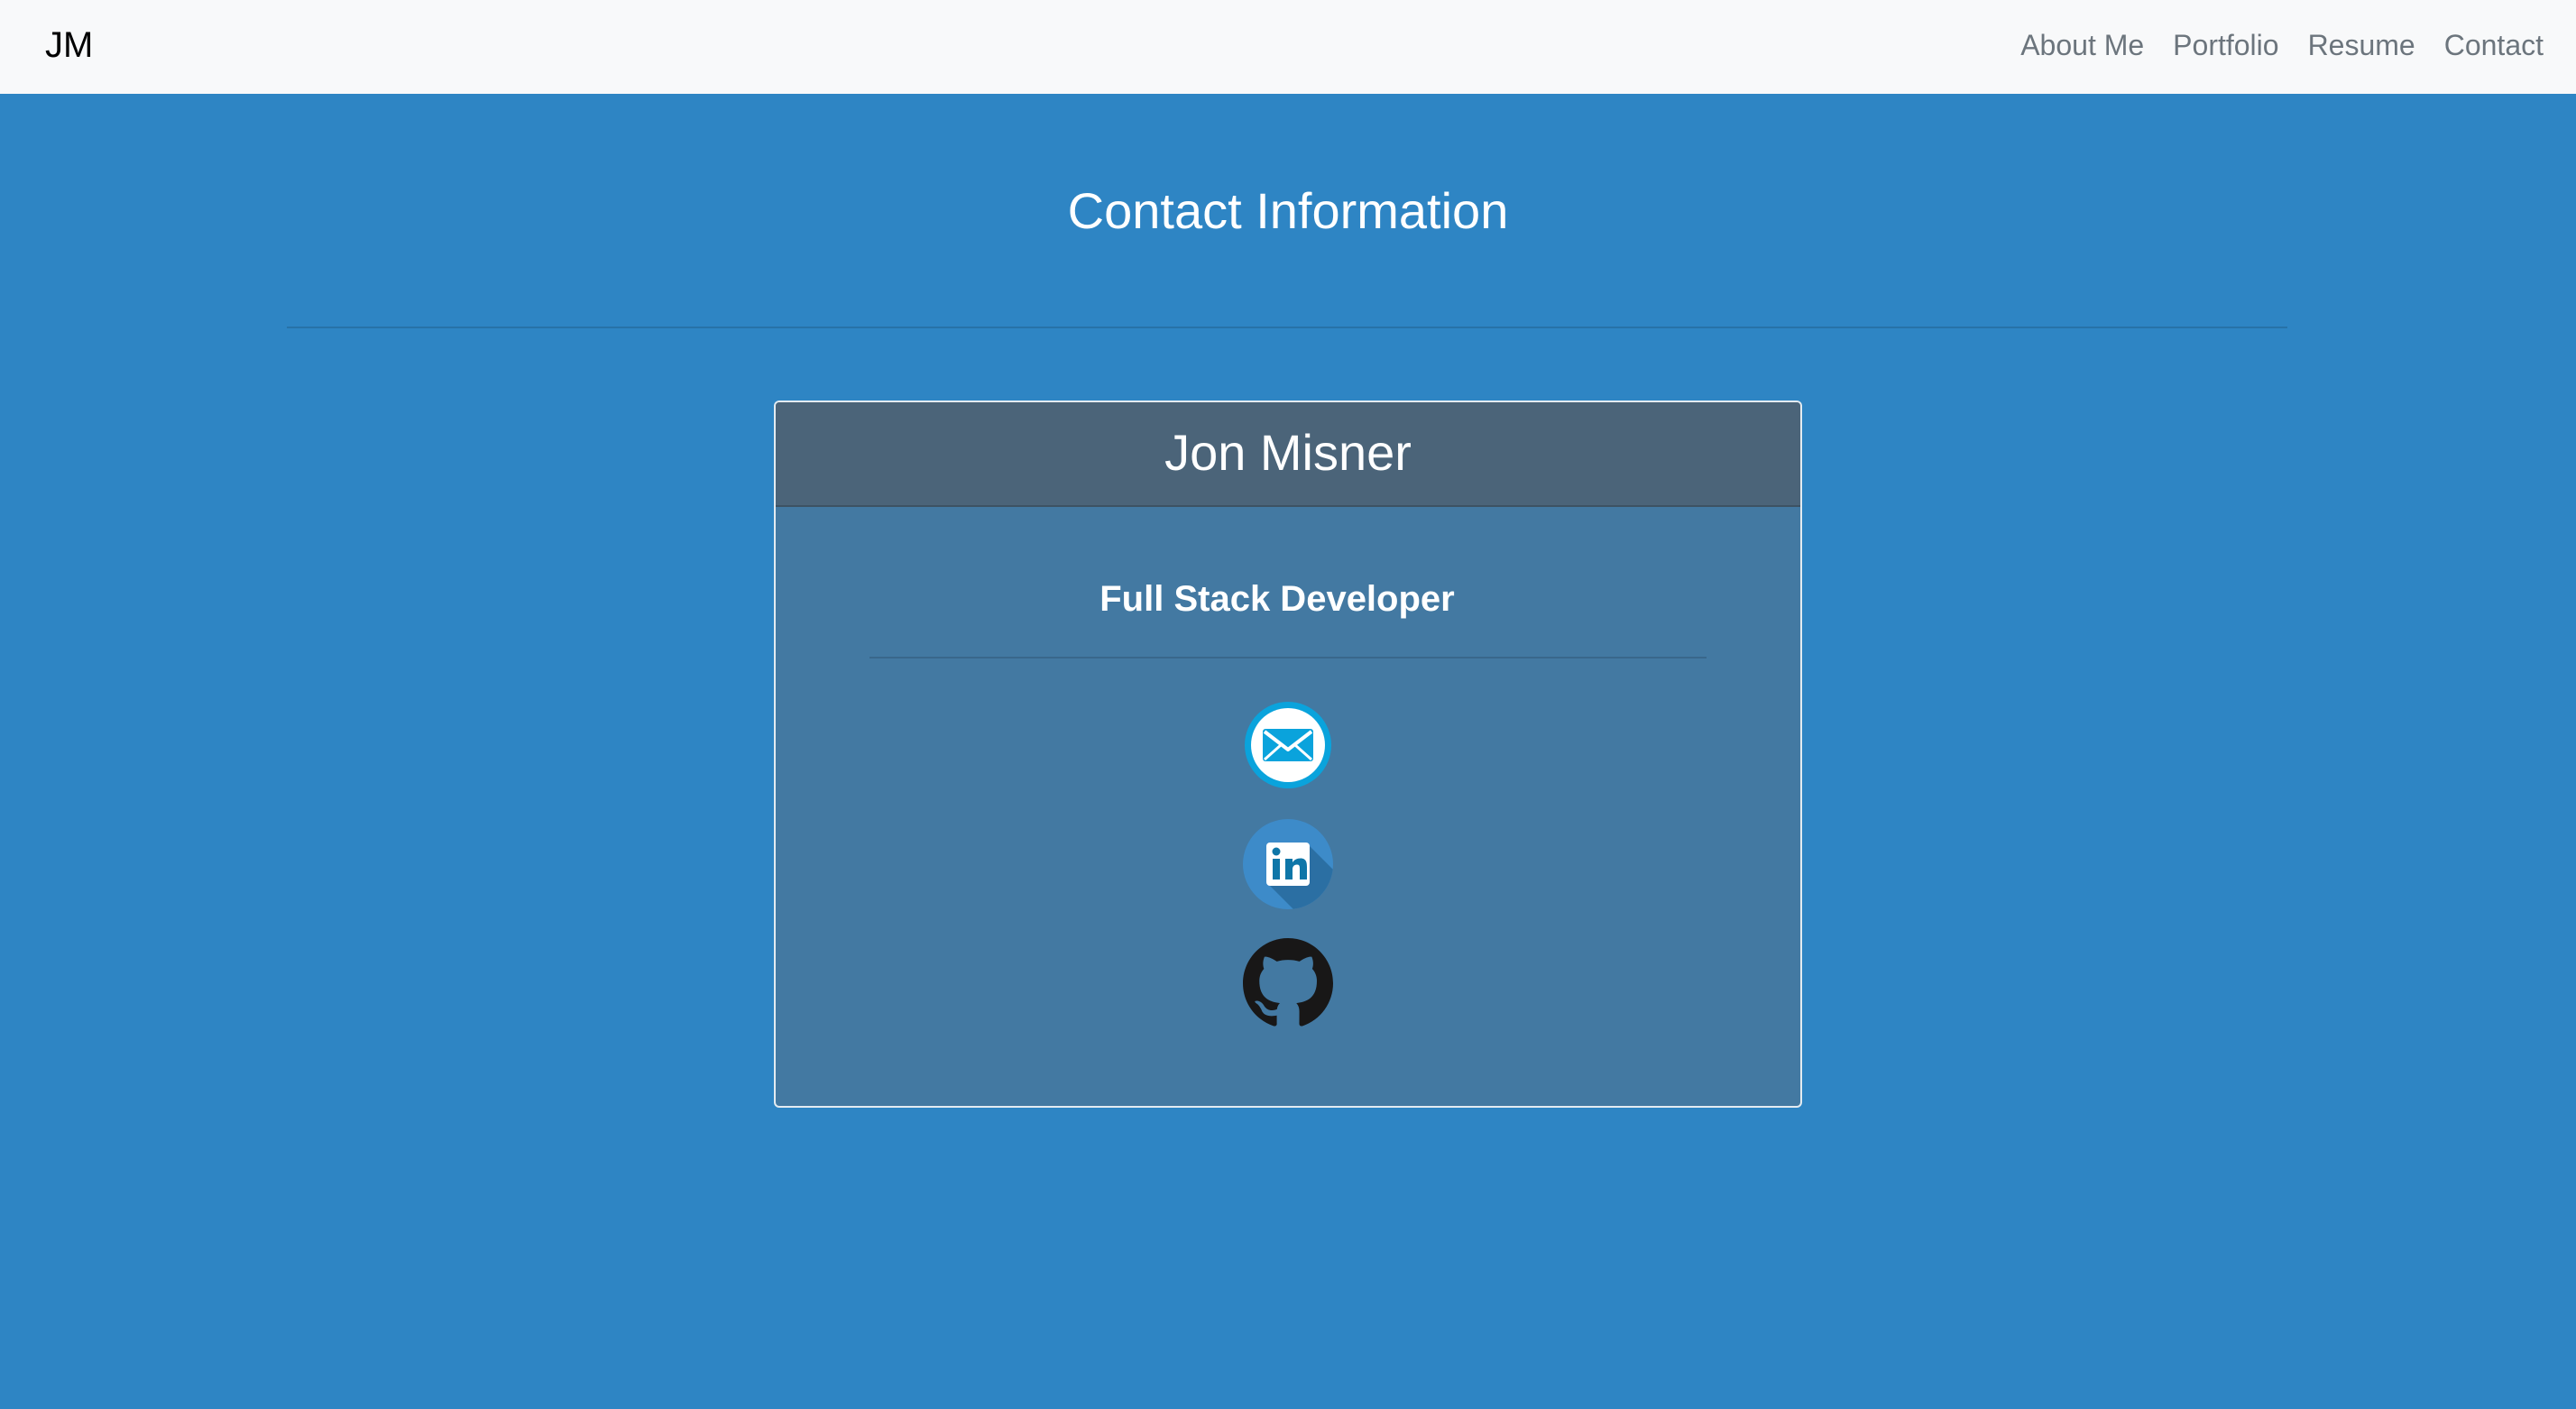  What do you see at coordinates (2082, 45) in the screenshot?
I see `nav-link-about-me: About Me` at bounding box center [2082, 45].